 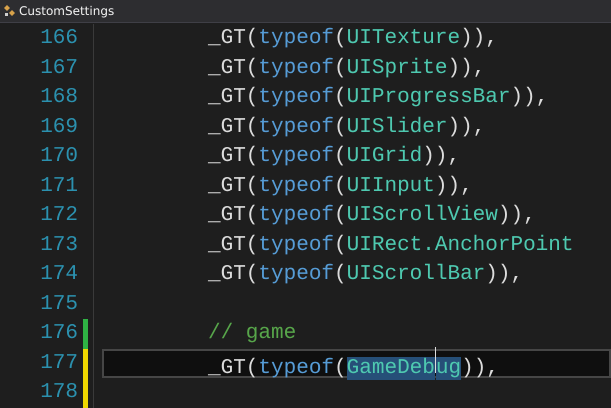 What do you see at coordinates (366, 274) in the screenshot?
I see `code-line: _GT(typeof(UIScrollBar)),` at bounding box center [366, 274].